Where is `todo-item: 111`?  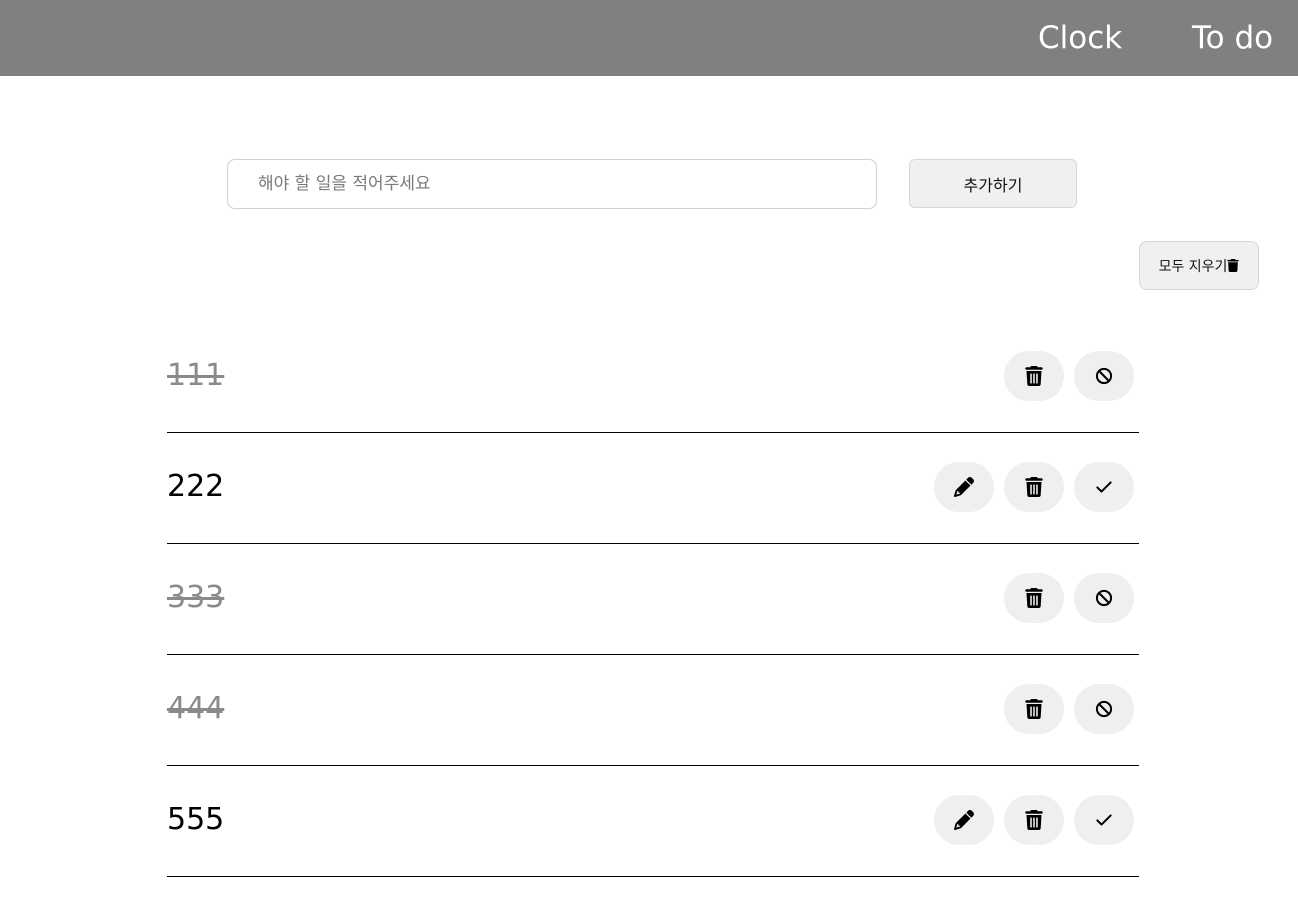 todo-item: 111 is located at coordinates (653, 377).